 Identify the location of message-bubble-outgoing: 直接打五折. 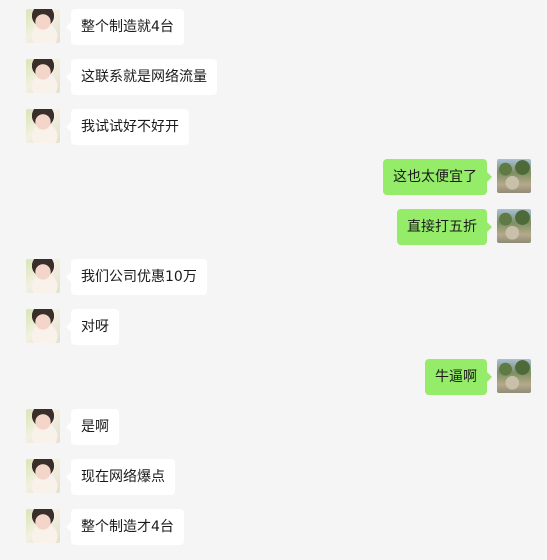
(444, 227).